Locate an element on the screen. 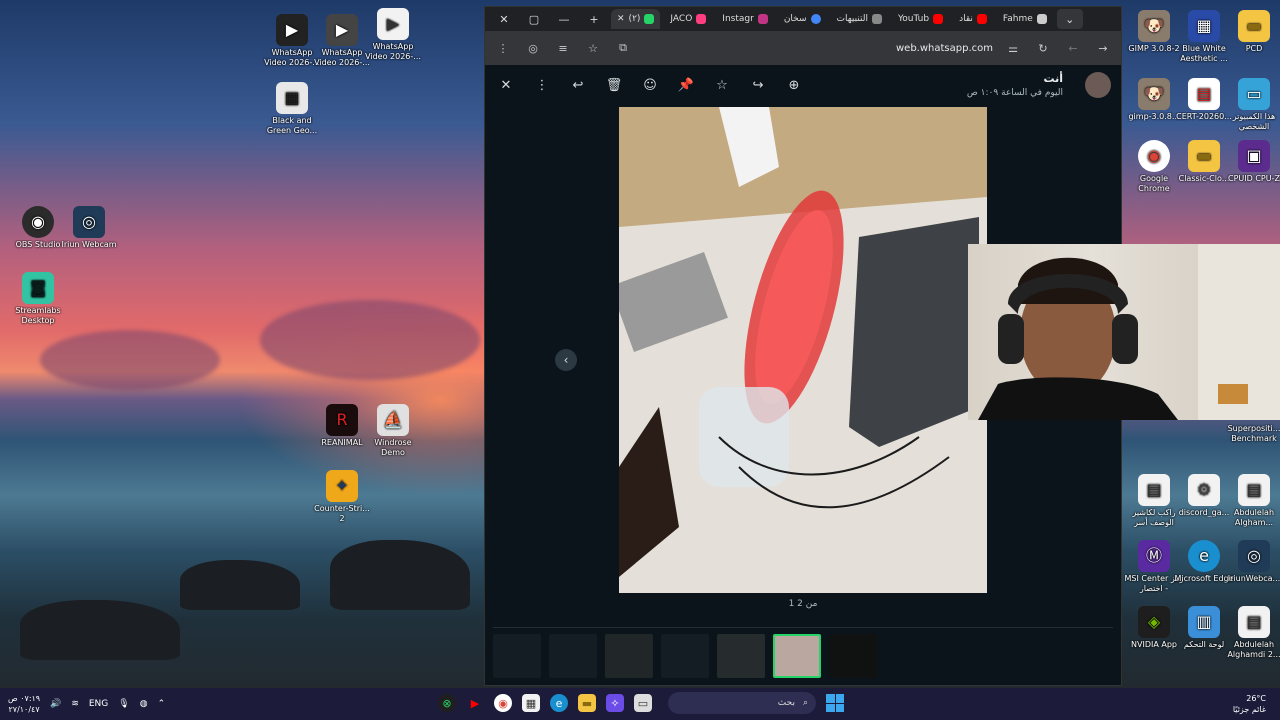 The width and height of the screenshot is (1280, 720). profile-button: ◎ is located at coordinates (533, 48).